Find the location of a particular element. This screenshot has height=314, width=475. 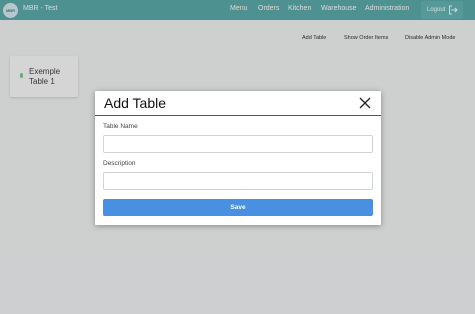

table-name-input is located at coordinates (238, 144).